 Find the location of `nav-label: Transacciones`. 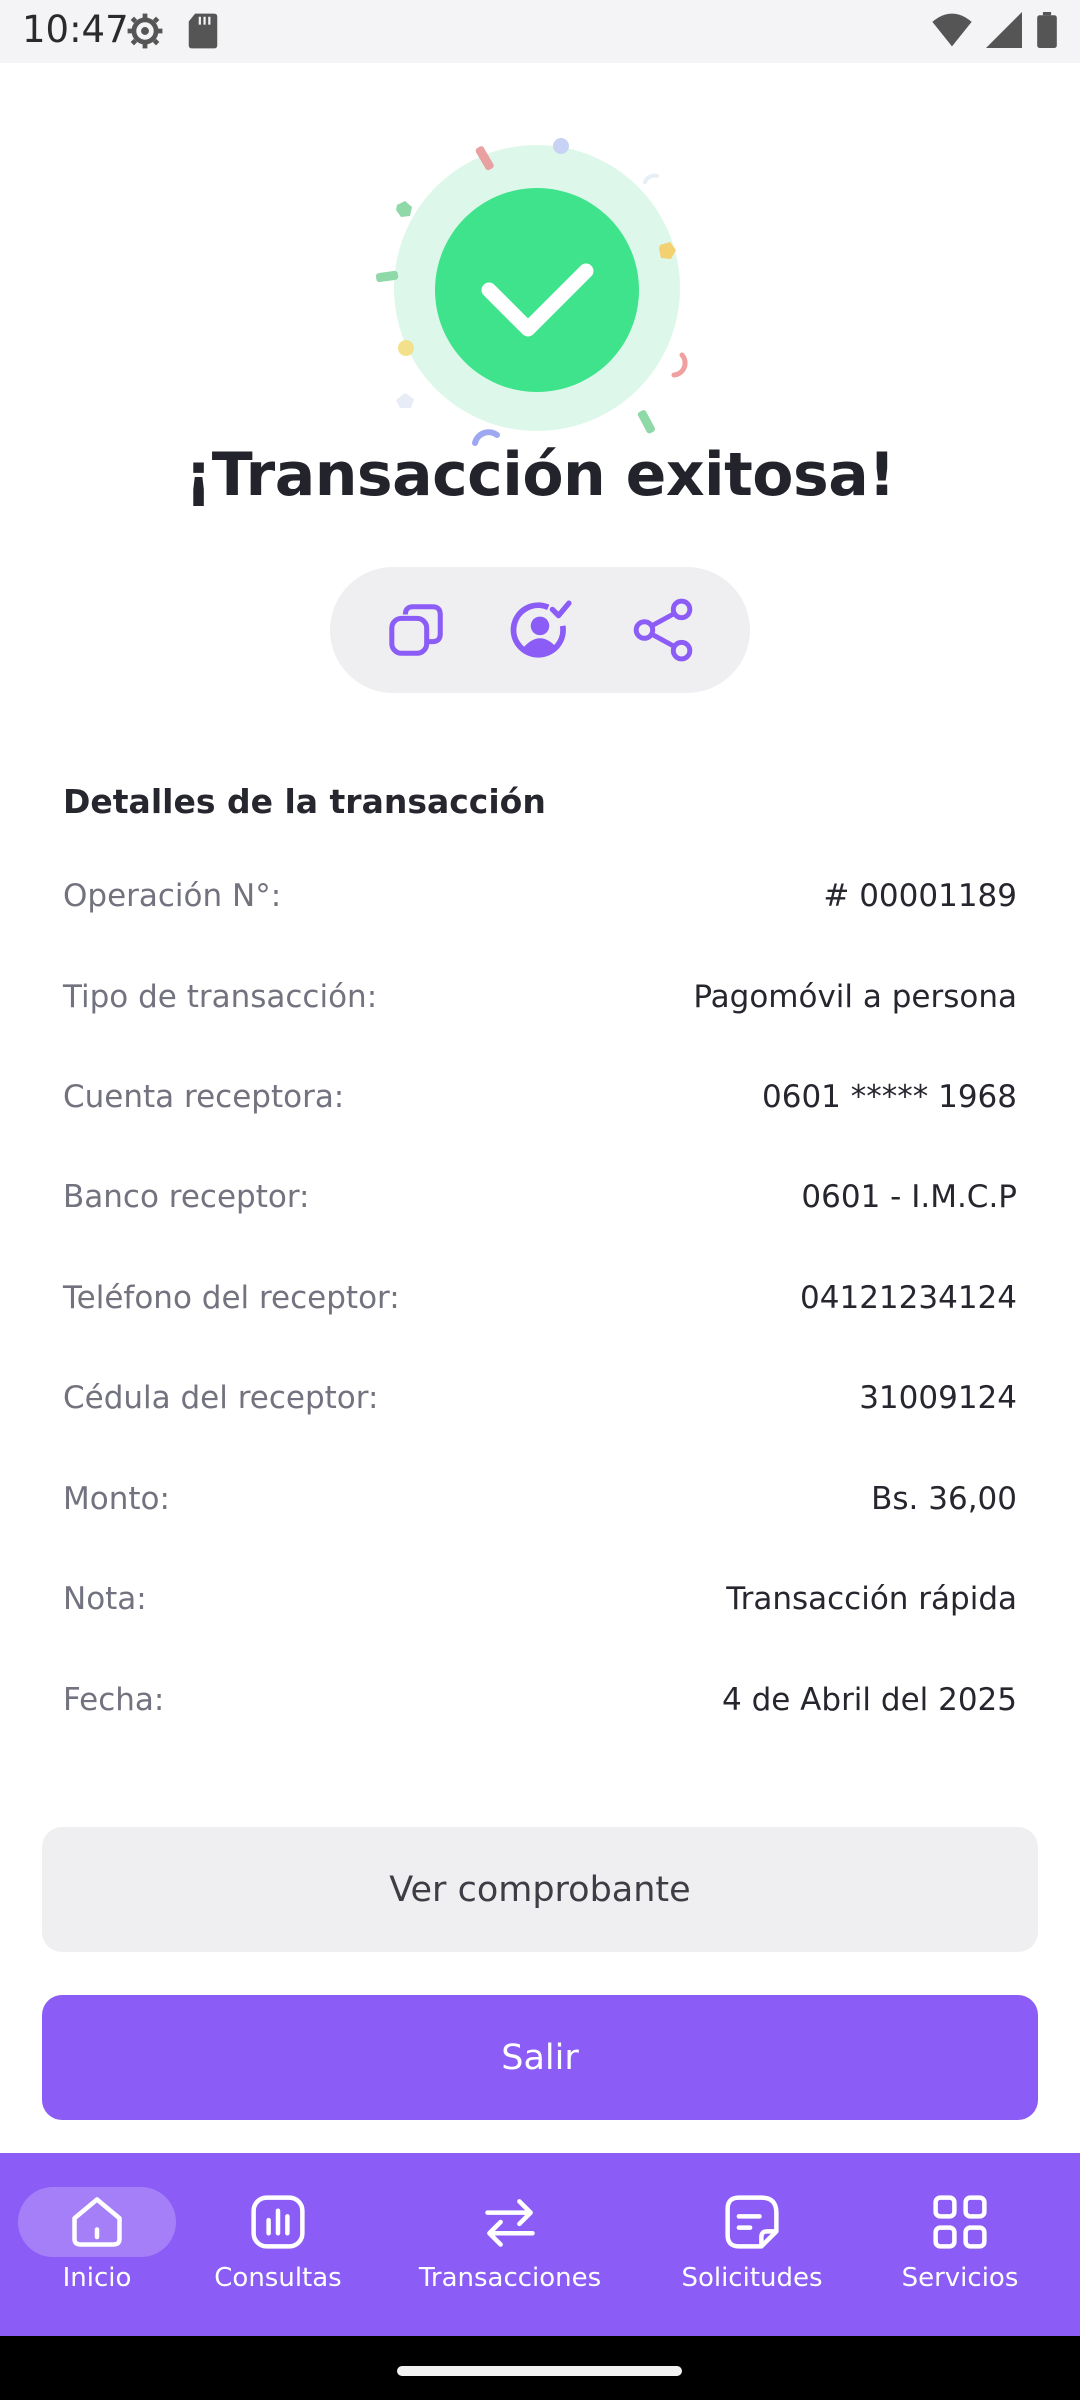

nav-label: Transacciones is located at coordinates (510, 2278).